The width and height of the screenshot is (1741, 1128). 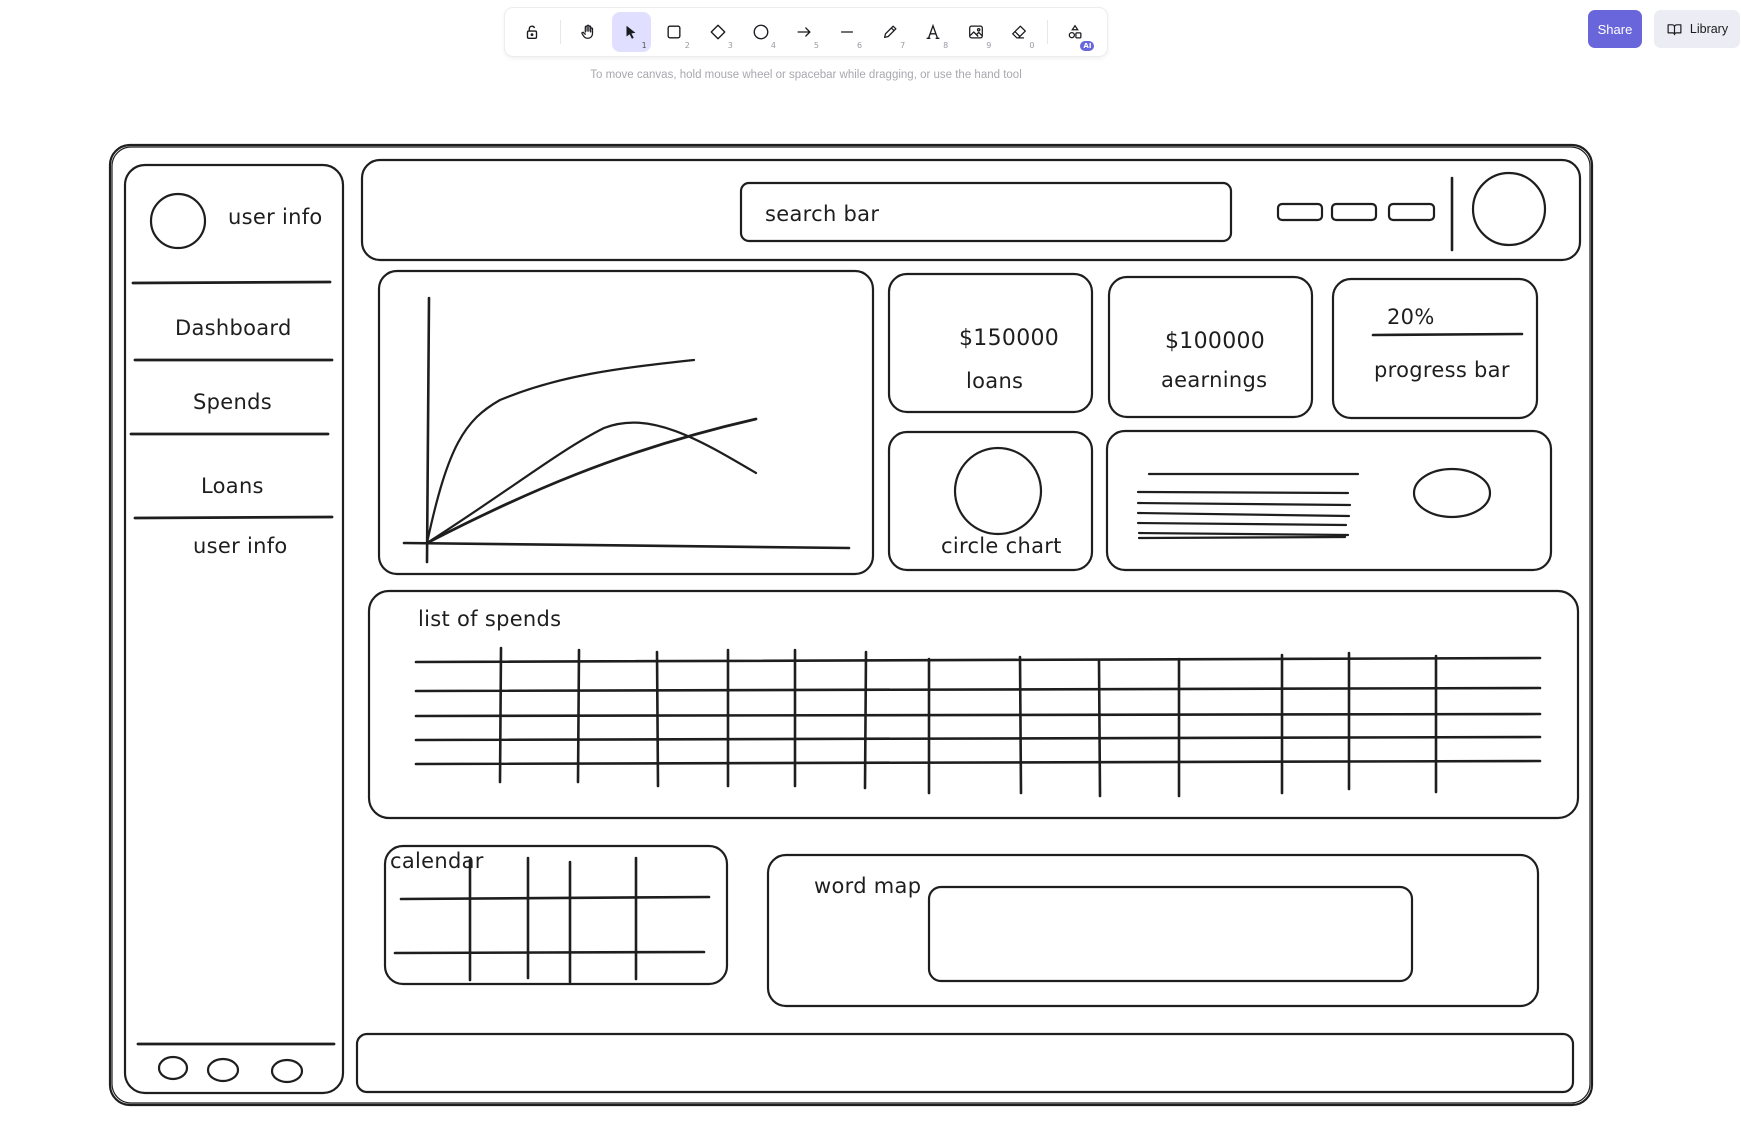 I want to click on progress-card, so click(x=1435, y=348).